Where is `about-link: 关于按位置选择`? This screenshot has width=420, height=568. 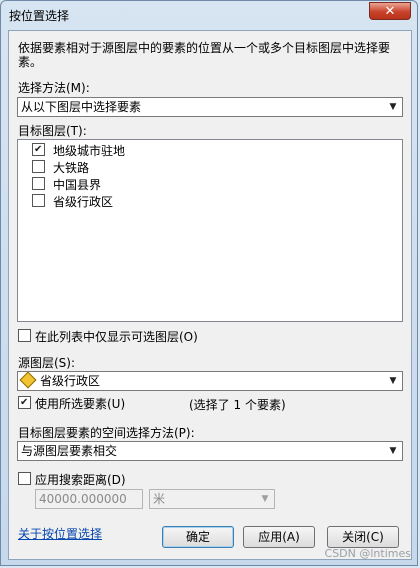
about-link: 关于按位置选择 is located at coordinates (60, 533).